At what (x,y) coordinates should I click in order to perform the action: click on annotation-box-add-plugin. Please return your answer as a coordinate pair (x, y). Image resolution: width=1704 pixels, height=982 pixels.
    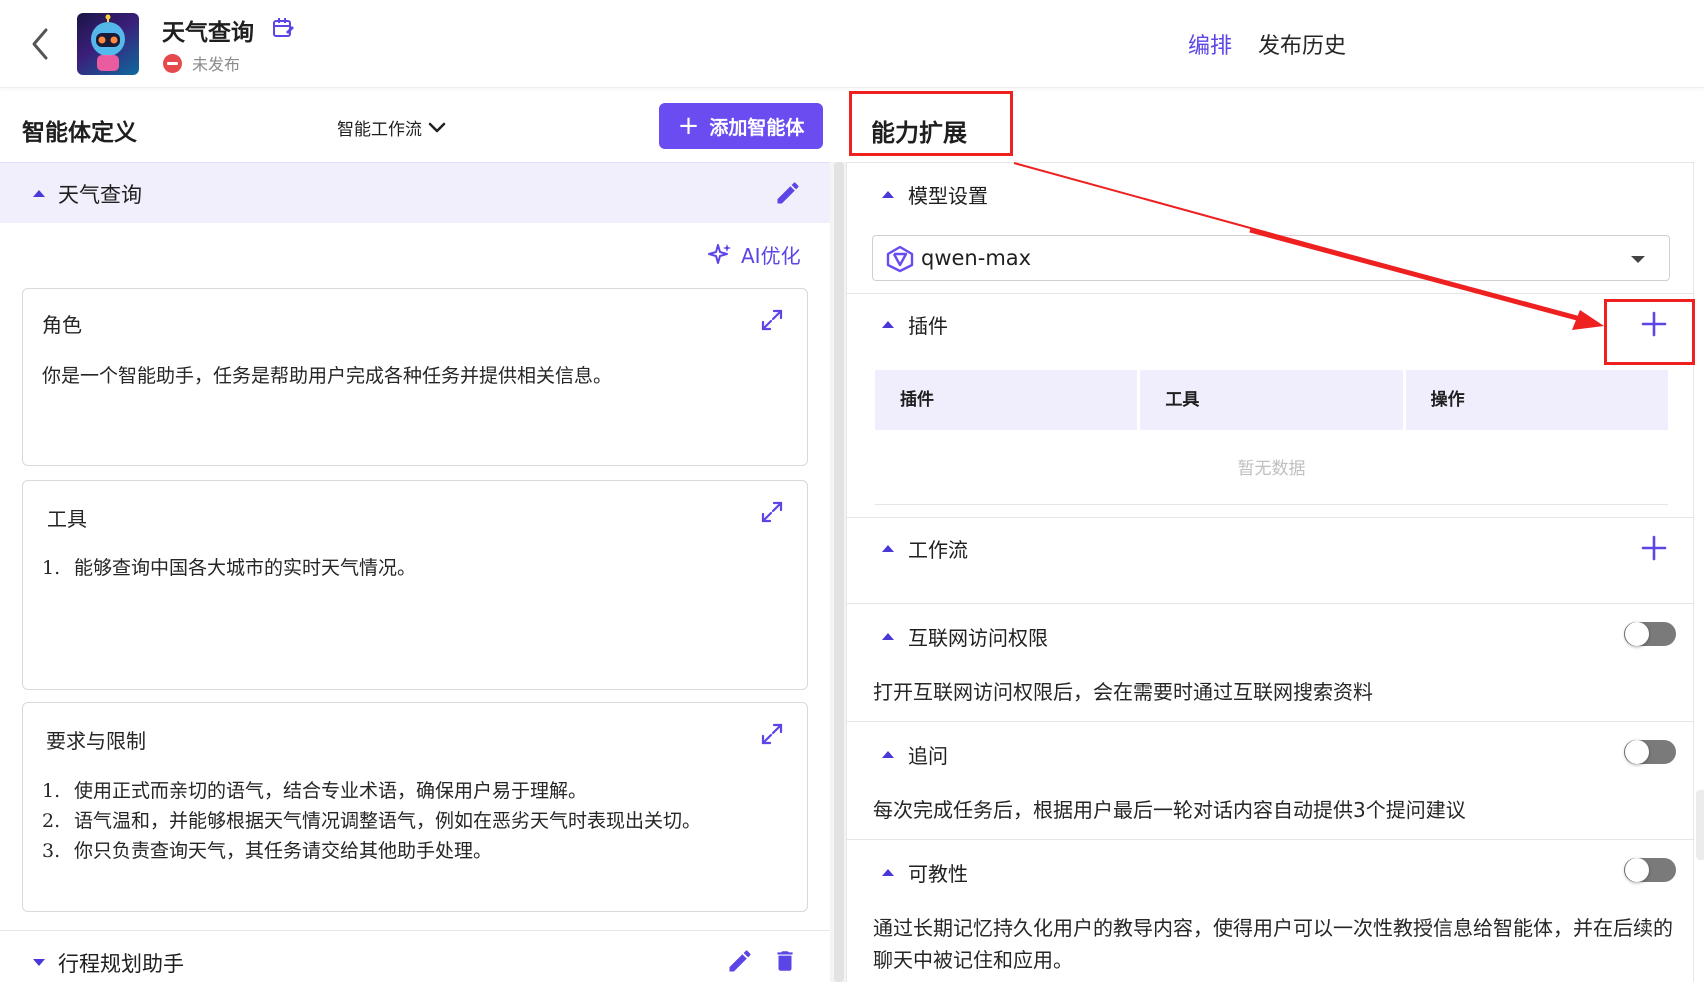
    Looking at the image, I should click on (1649, 332).